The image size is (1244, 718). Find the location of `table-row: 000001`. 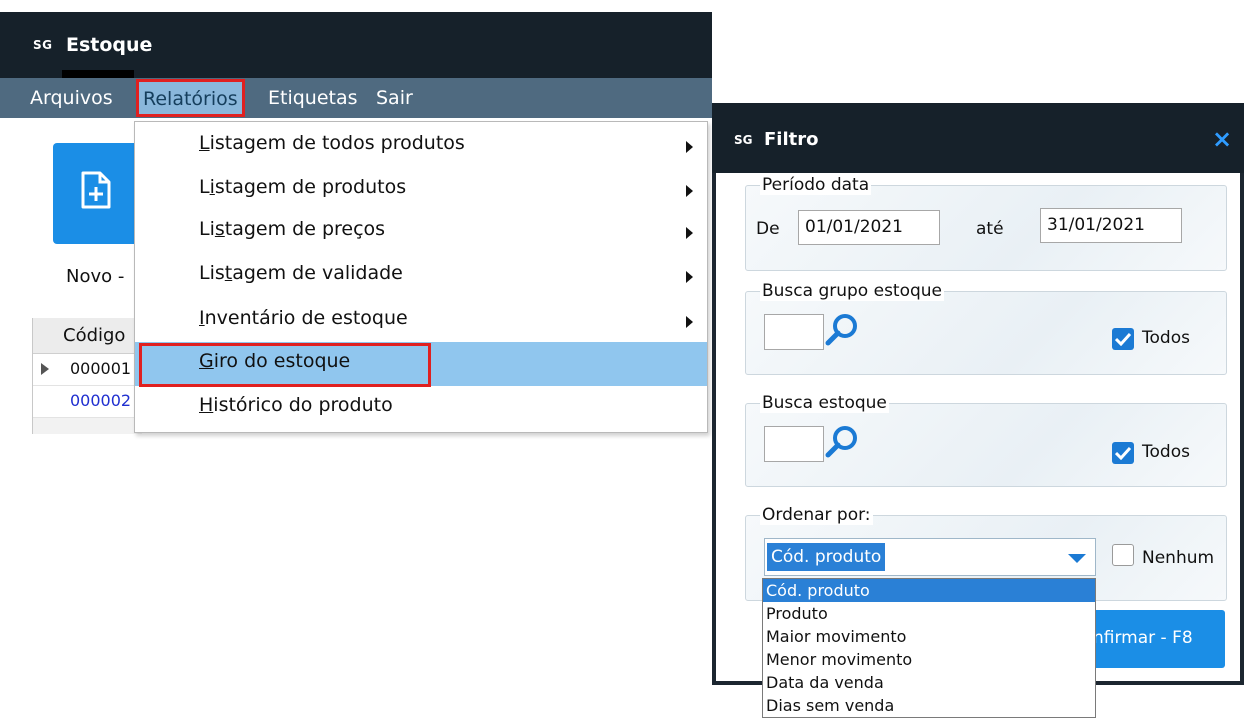

table-row: 000001 is located at coordinates (88, 370).